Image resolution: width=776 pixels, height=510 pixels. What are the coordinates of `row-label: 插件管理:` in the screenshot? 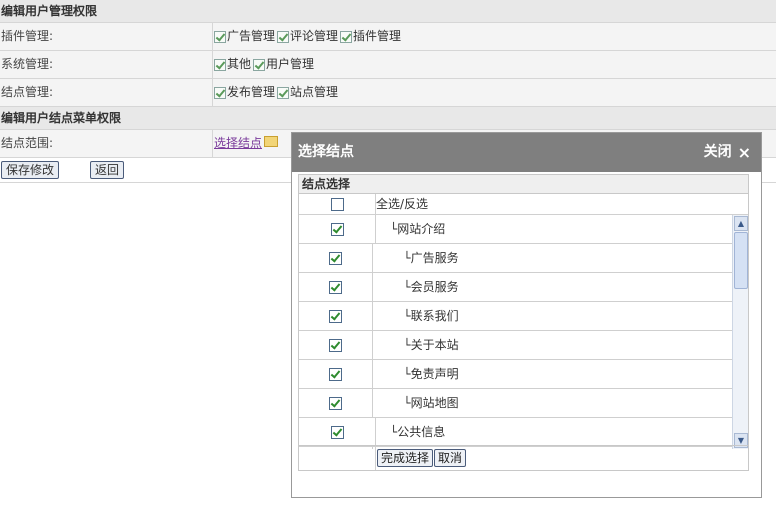 It's located at (106, 36).